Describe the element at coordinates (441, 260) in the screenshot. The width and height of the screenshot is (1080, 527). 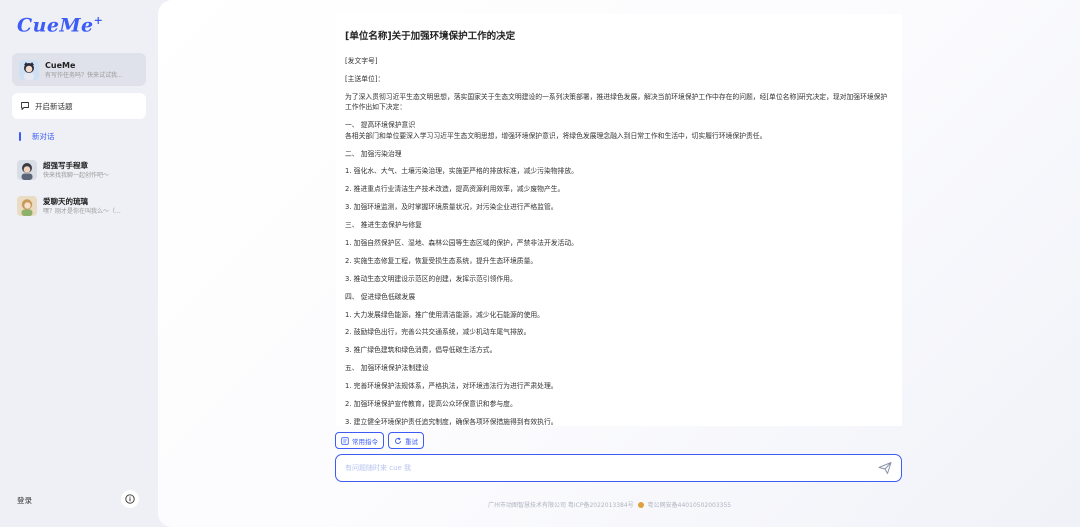
I see `document-line: 2. 实施生态修复工程，恢复受损生态系统，提升生态环境质量。` at that location.